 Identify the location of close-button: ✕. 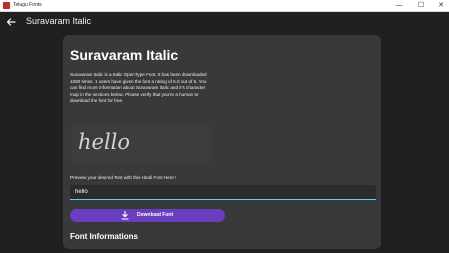
(440, 5).